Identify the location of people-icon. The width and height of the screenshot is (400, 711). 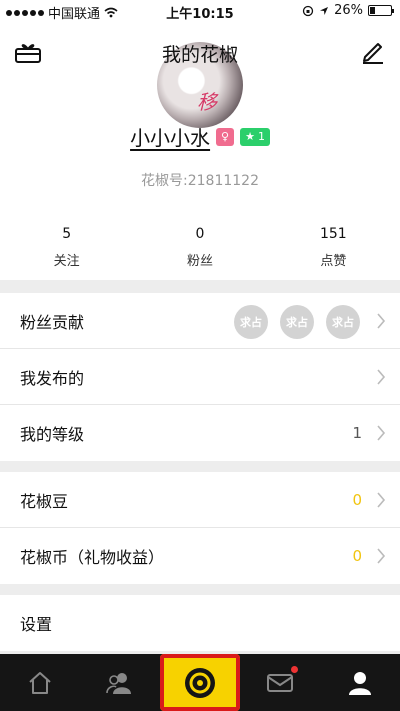
(118, 683).